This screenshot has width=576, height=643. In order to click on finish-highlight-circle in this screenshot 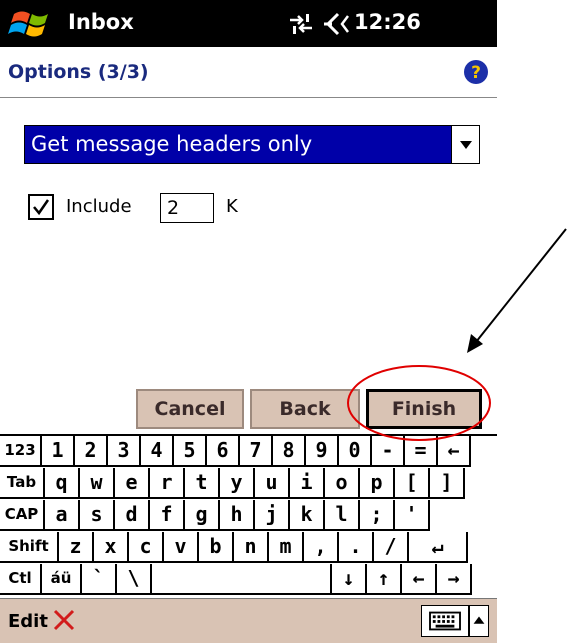, I will do `click(419, 403)`.